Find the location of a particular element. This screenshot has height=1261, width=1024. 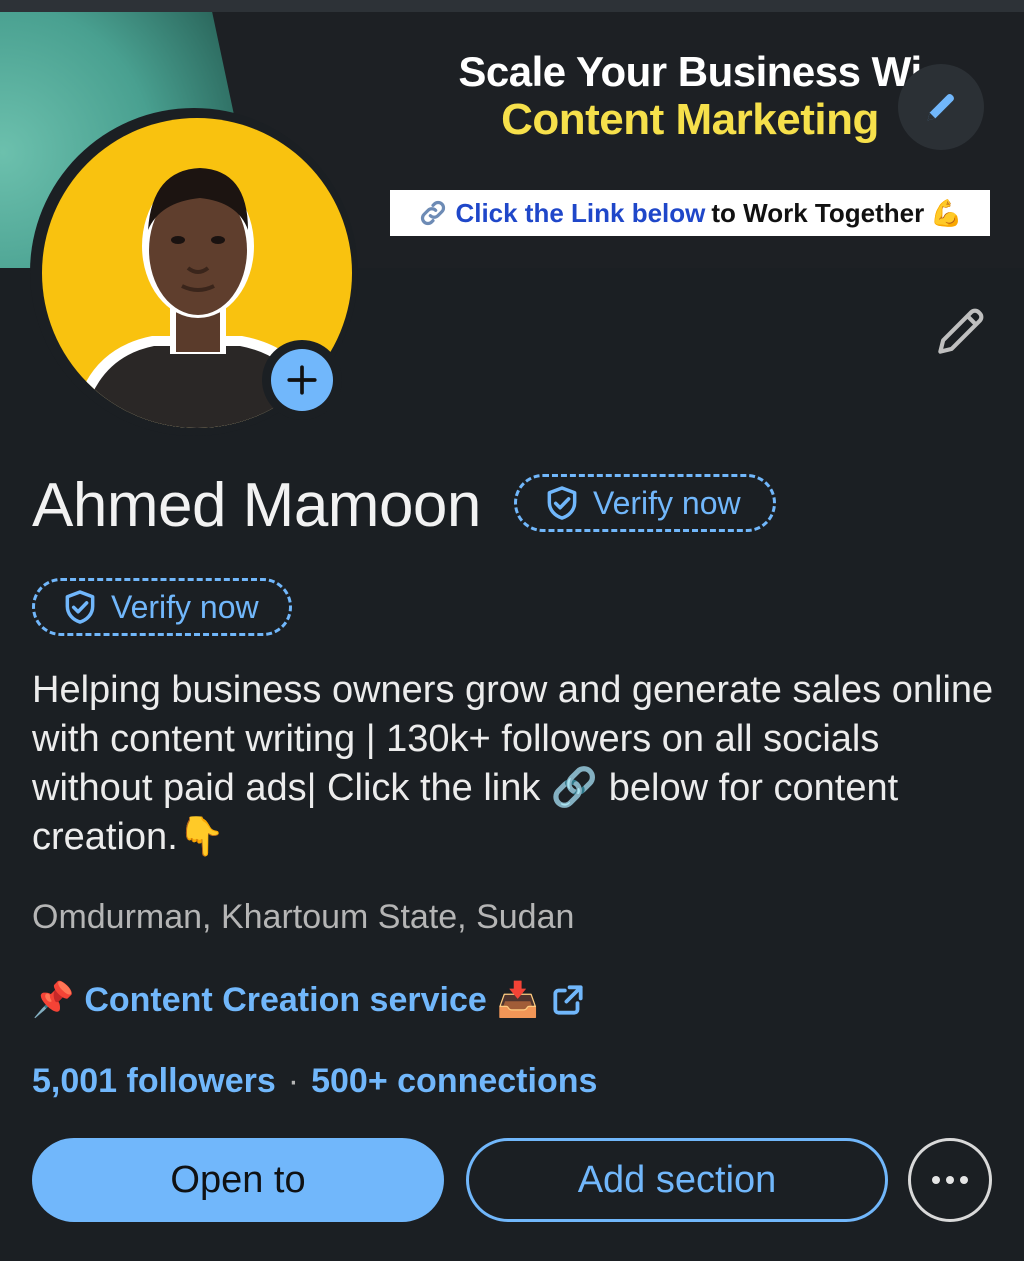

link-icon is located at coordinates (433, 213).